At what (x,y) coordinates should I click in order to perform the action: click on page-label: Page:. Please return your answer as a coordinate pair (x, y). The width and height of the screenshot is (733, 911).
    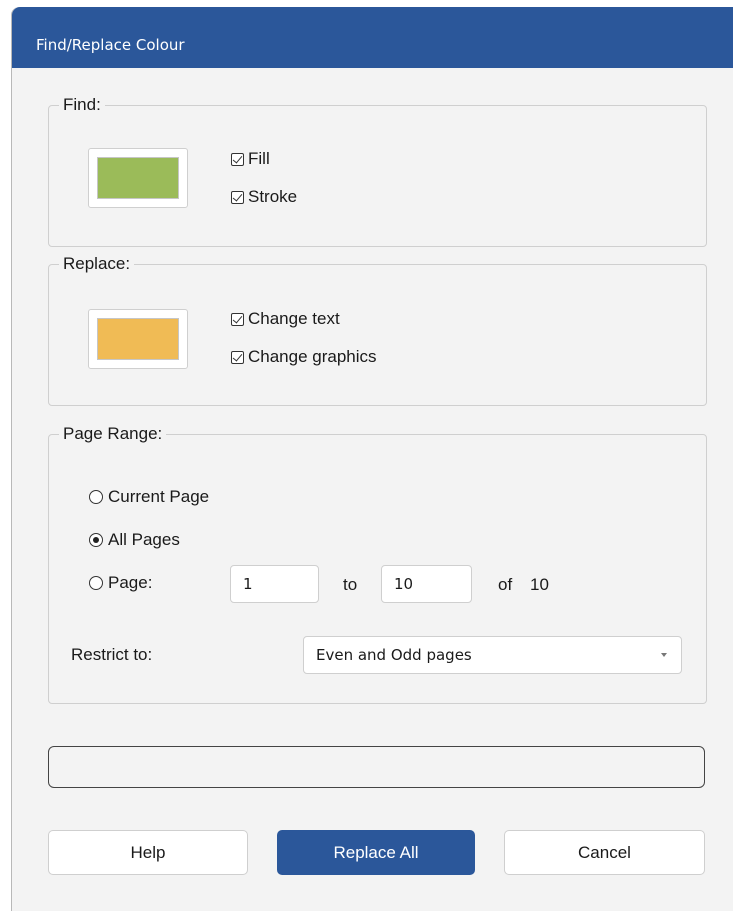
    Looking at the image, I should click on (130, 582).